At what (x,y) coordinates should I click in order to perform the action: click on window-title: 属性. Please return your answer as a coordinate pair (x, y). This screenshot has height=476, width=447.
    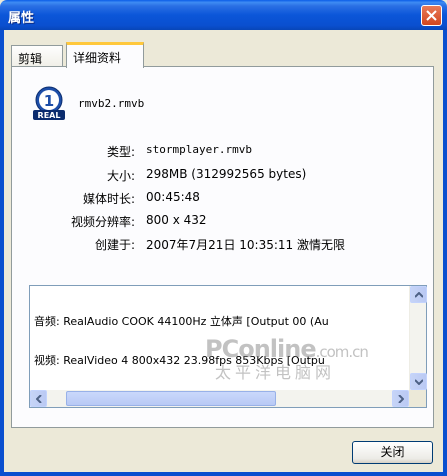
    Looking at the image, I should click on (21, 18).